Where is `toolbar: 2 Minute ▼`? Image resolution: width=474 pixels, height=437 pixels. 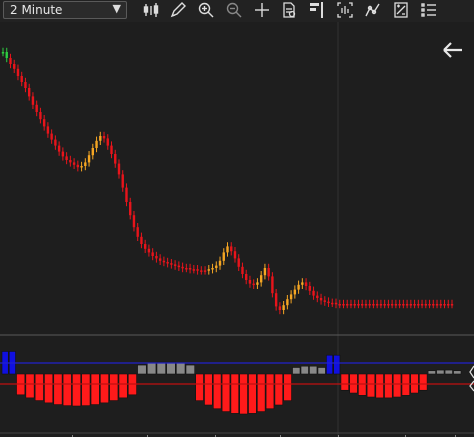
toolbar: 2 Minute ▼ is located at coordinates (237, 11).